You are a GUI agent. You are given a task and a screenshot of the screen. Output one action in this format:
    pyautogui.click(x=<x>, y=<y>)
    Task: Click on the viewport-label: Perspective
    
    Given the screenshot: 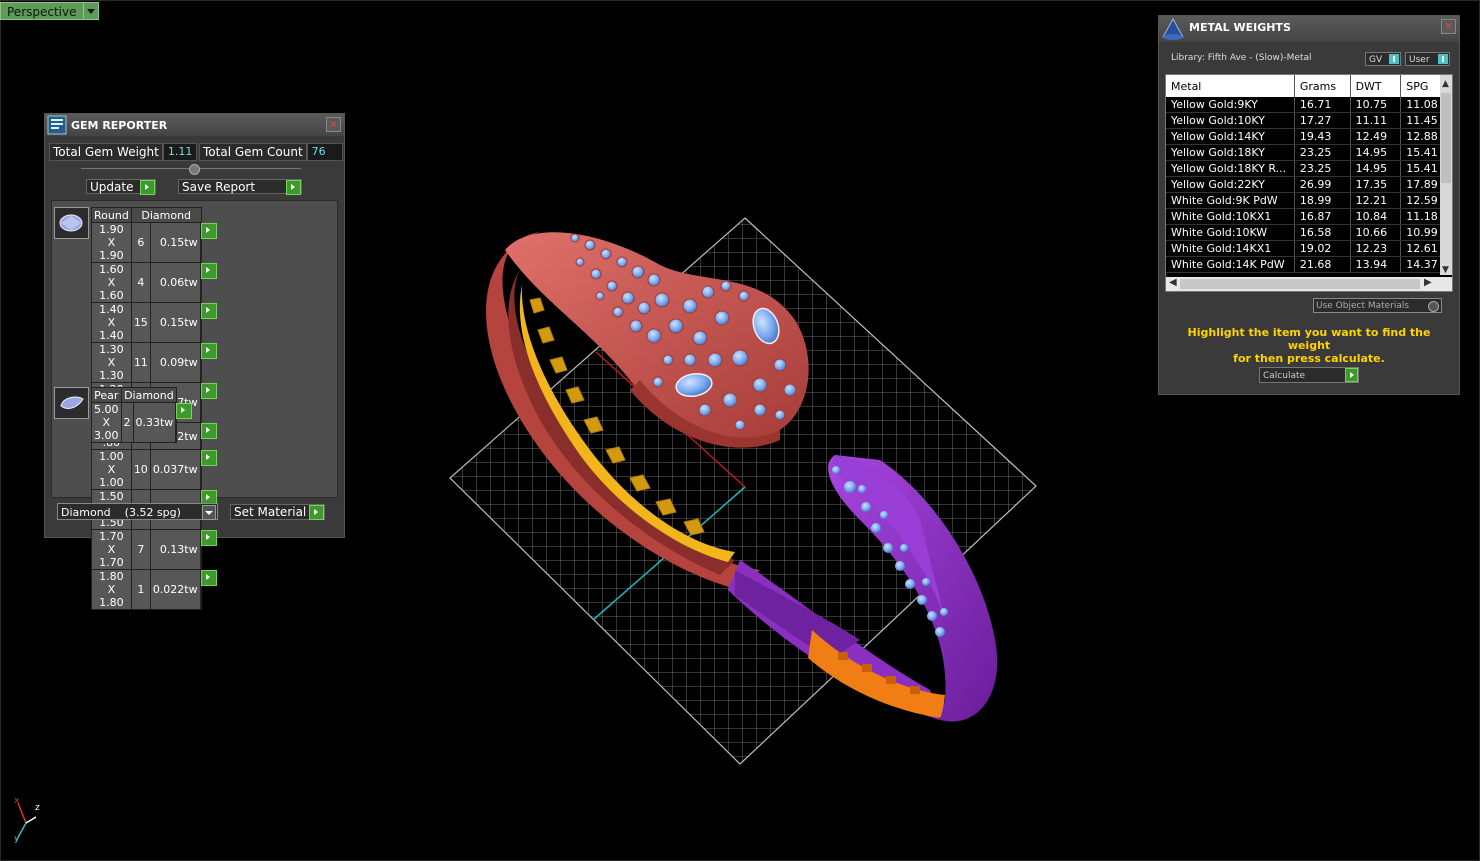 What is the action you would take?
    pyautogui.click(x=49, y=11)
    